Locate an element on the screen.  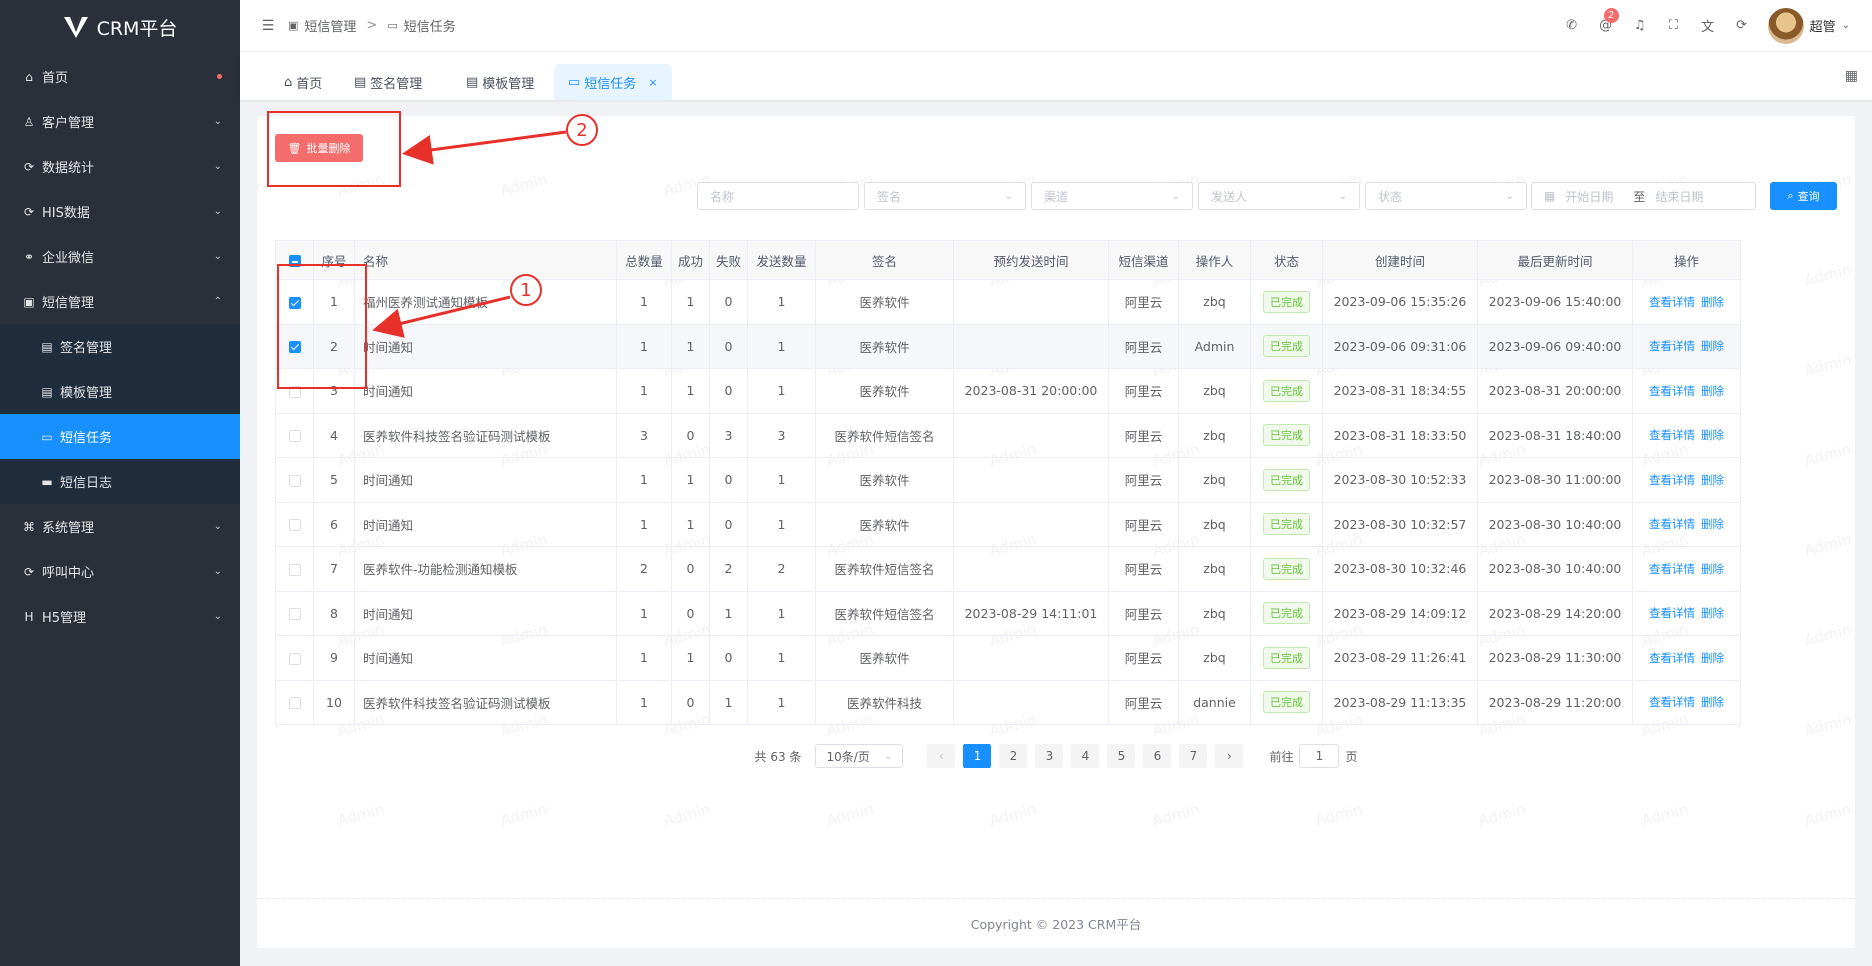
sidebar-item: ▬ 短信日志 is located at coordinates (120, 481).